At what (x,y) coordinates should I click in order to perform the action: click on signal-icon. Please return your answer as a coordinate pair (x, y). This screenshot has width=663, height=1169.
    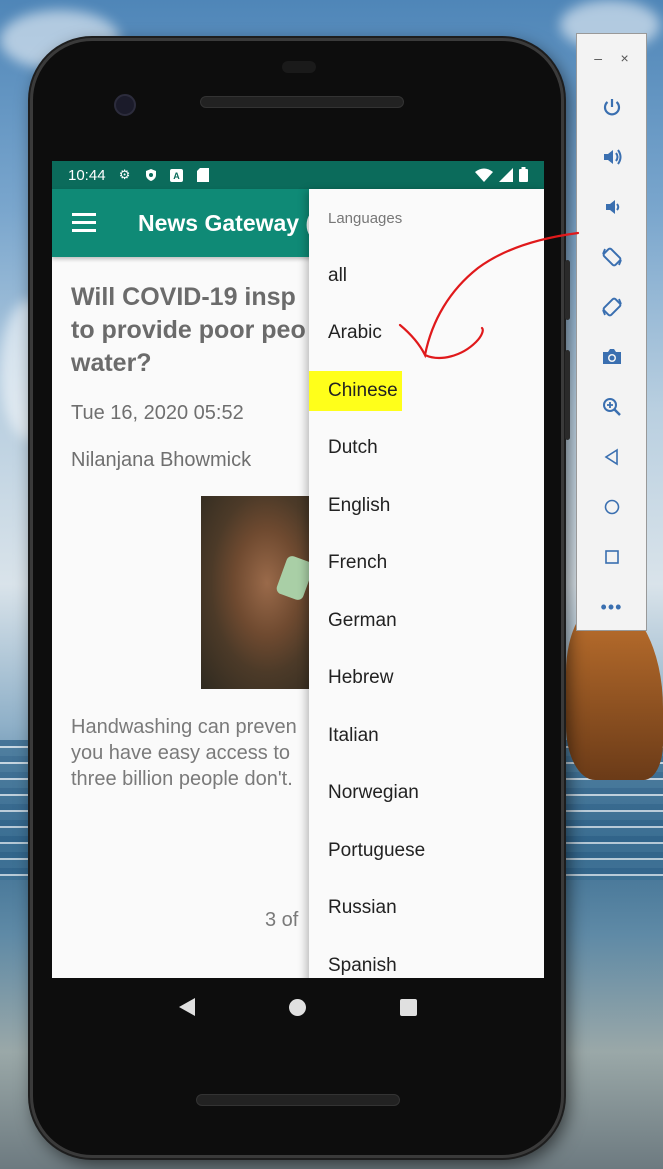
    Looking at the image, I should click on (506, 174).